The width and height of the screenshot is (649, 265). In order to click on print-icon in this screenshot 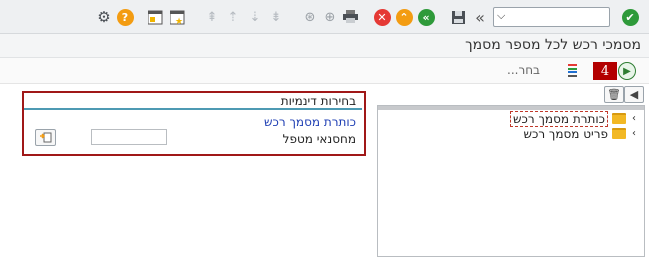, I will do `click(350, 17)`.